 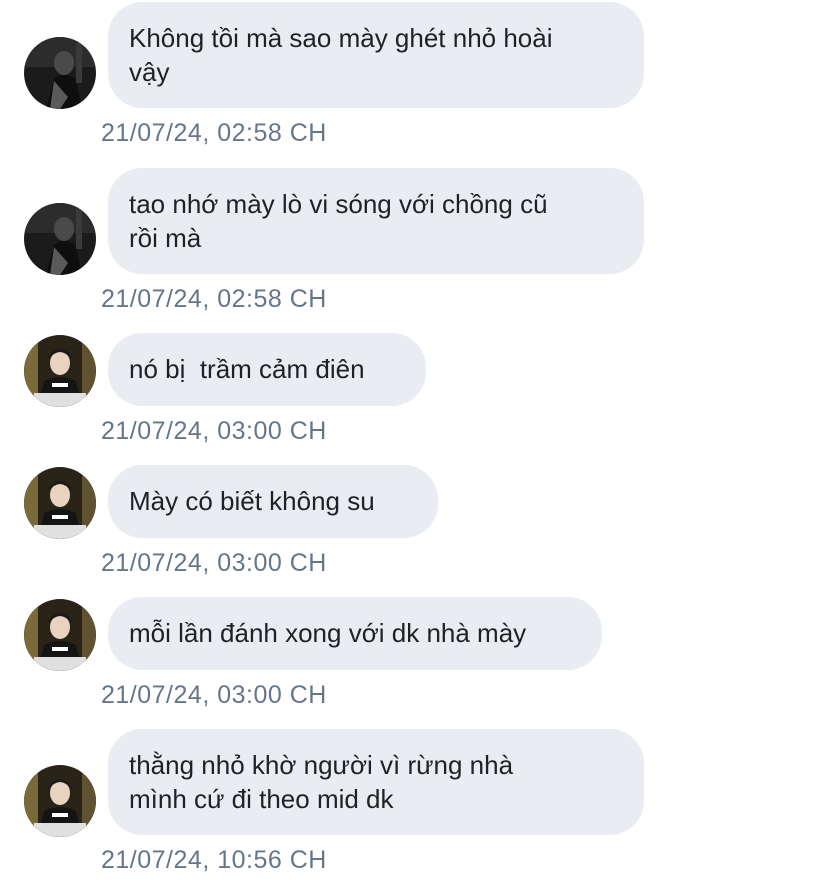 What do you see at coordinates (376, 55) in the screenshot?
I see `message-bubble: Không tồi mà sao mày ghét nhỏ hoài vậy` at bounding box center [376, 55].